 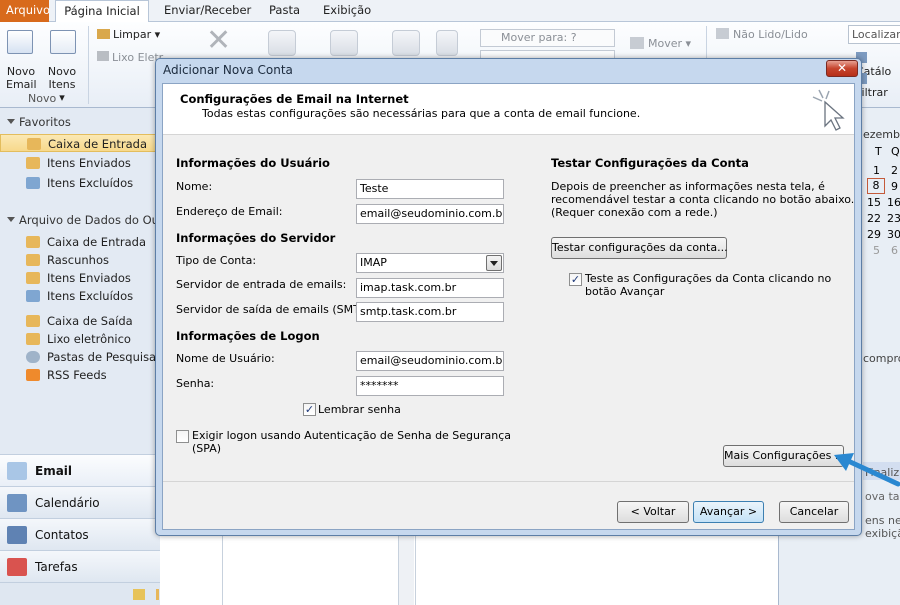 What do you see at coordinates (894, 170) in the screenshot?
I see `calendar-day: 2` at bounding box center [894, 170].